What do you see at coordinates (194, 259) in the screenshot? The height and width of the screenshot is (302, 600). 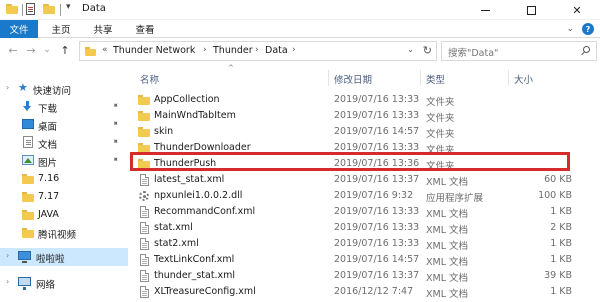 I see `file-name: TextLinkConf.xml` at bounding box center [194, 259].